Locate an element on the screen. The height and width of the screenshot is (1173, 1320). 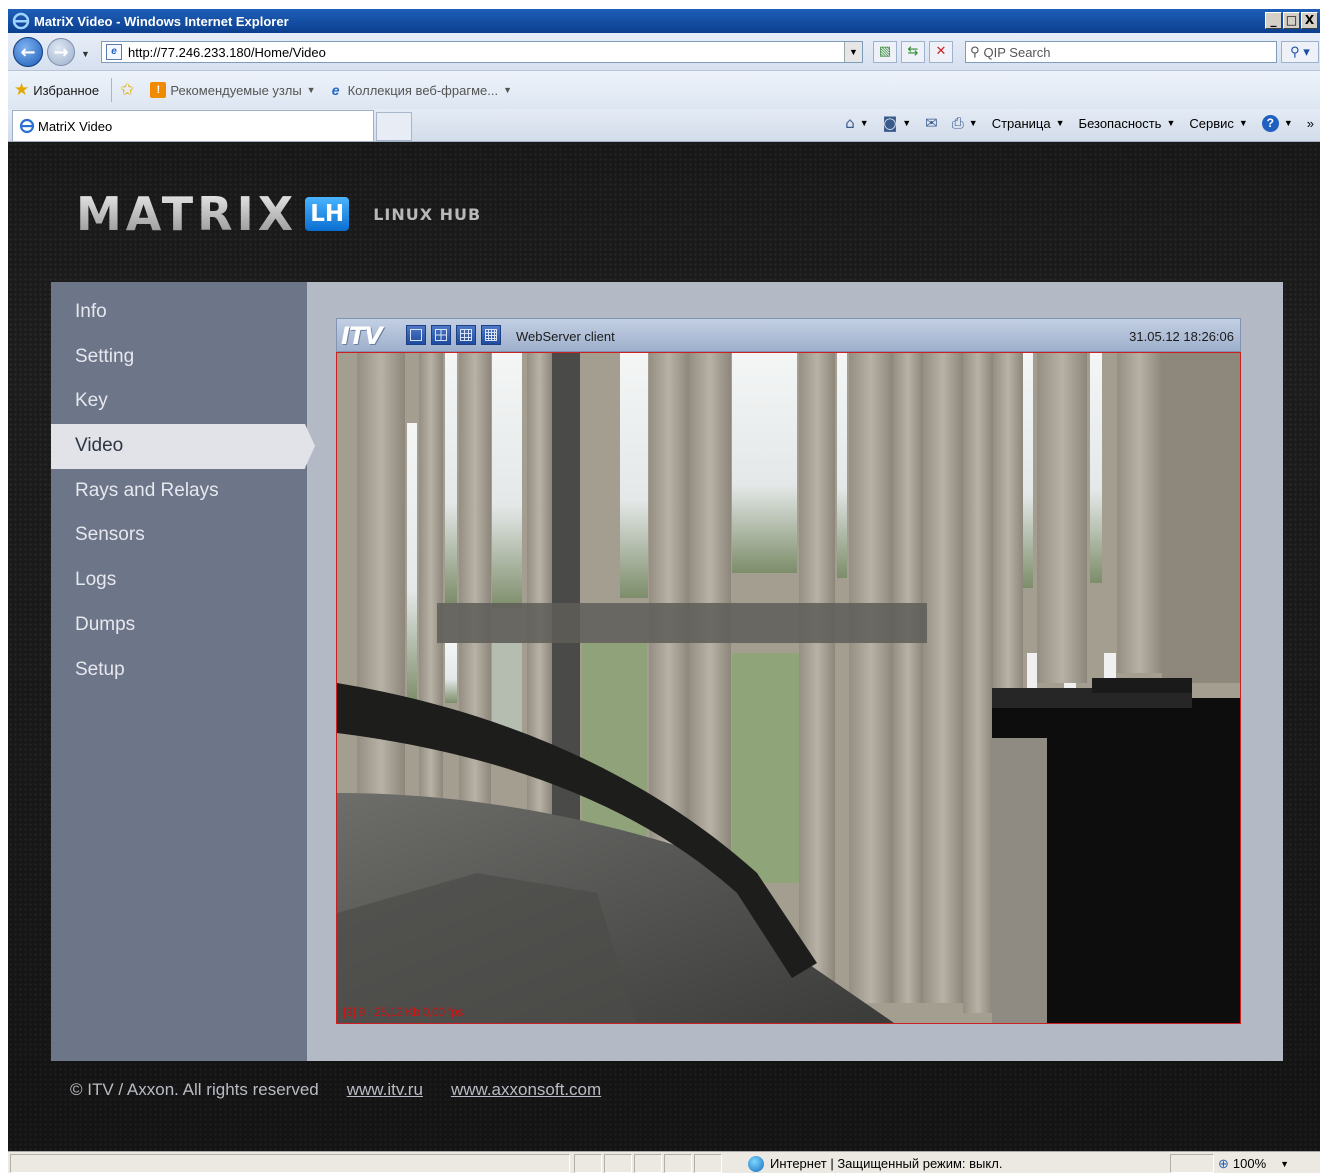
sidebar-item-label: Sensors is located at coordinates (110, 535).